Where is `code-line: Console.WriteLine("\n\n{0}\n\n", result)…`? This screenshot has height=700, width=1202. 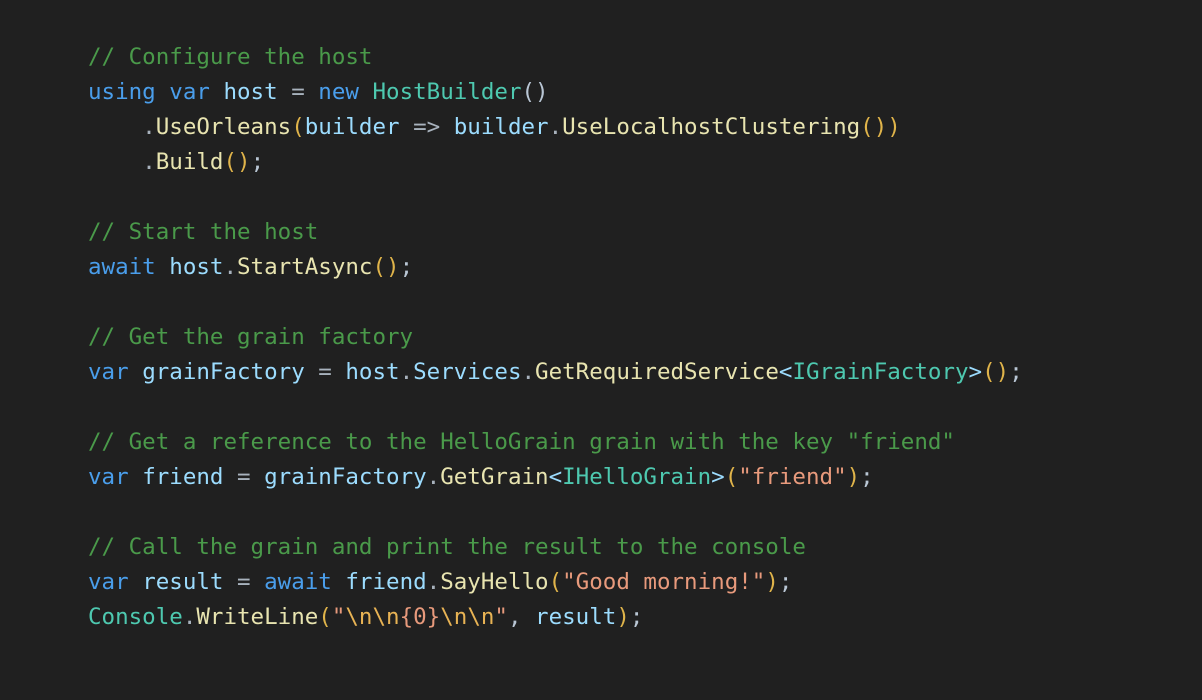
code-line: Console.WriteLine("\n\n{0}\n\n", result)… is located at coordinates (645, 617).